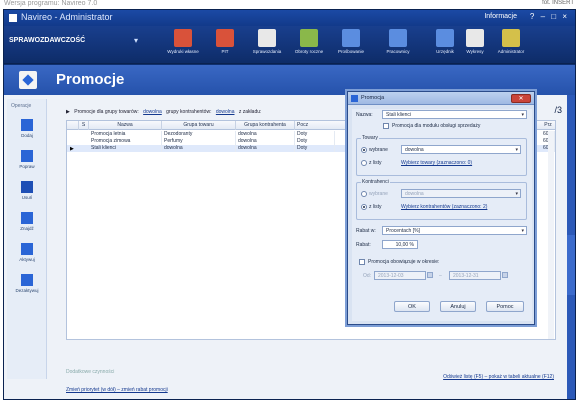  What do you see at coordinates (400, 275) in the screenshot?
I see `date-from-input: 2013-12-03` at bounding box center [400, 275].